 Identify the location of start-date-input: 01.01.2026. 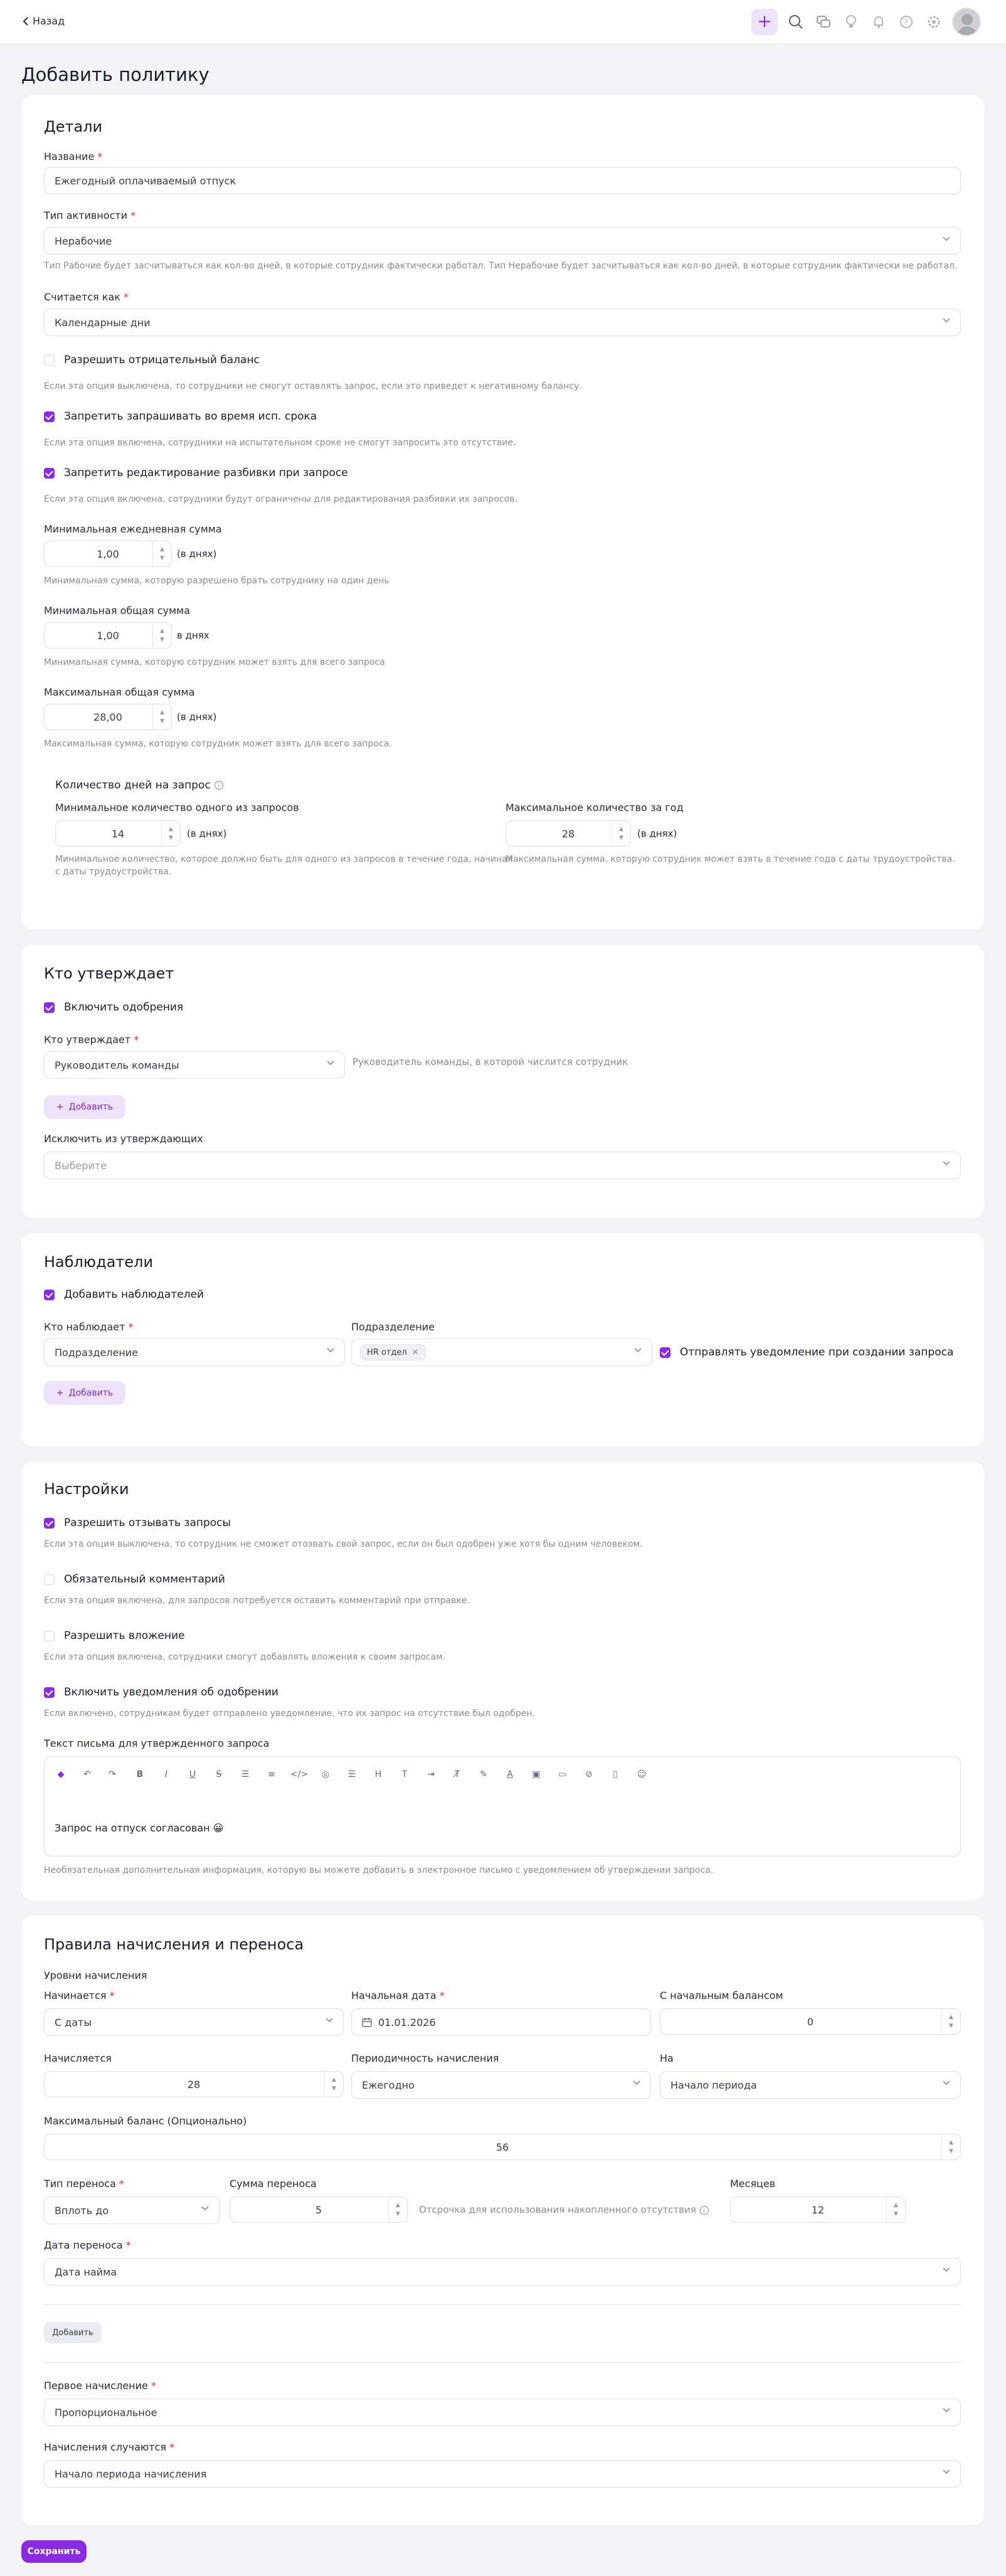
(501, 2022).